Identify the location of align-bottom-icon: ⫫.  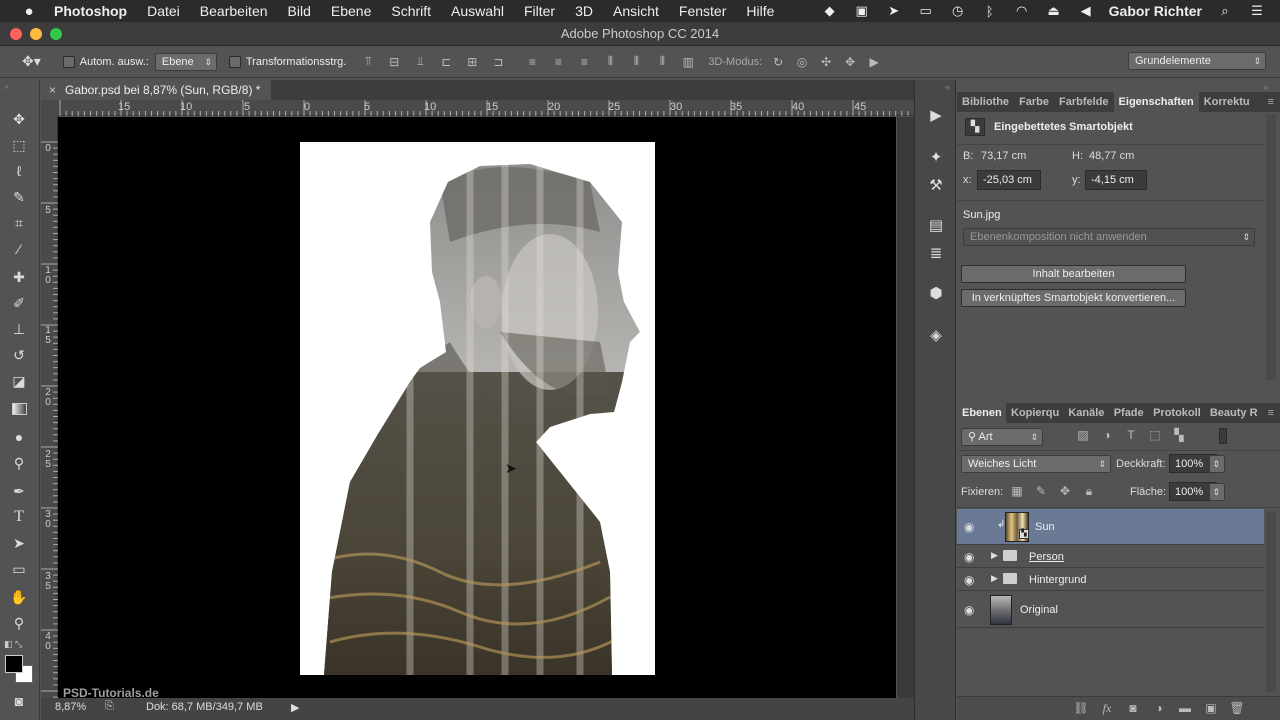
(420, 62).